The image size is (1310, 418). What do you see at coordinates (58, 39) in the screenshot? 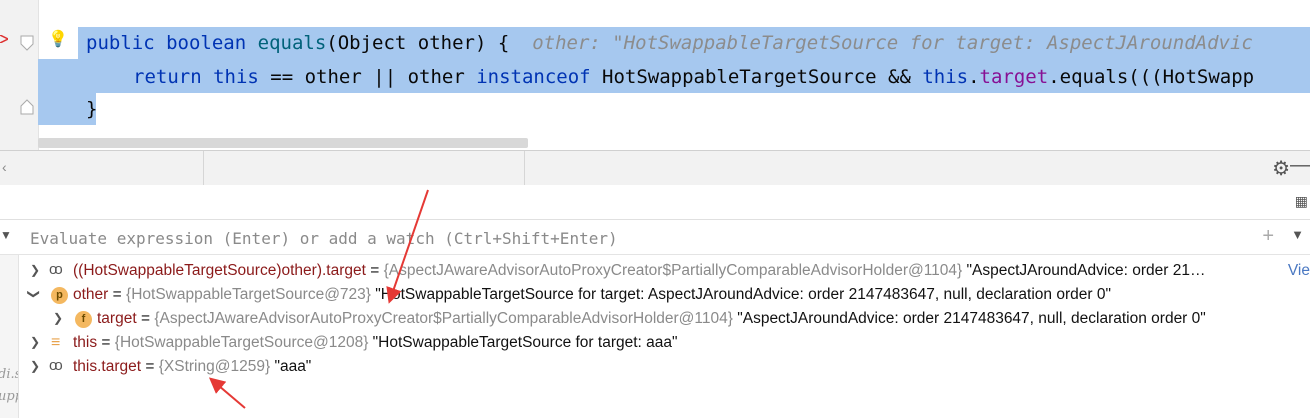
I see `lightbulb-icon: 💡` at bounding box center [58, 39].